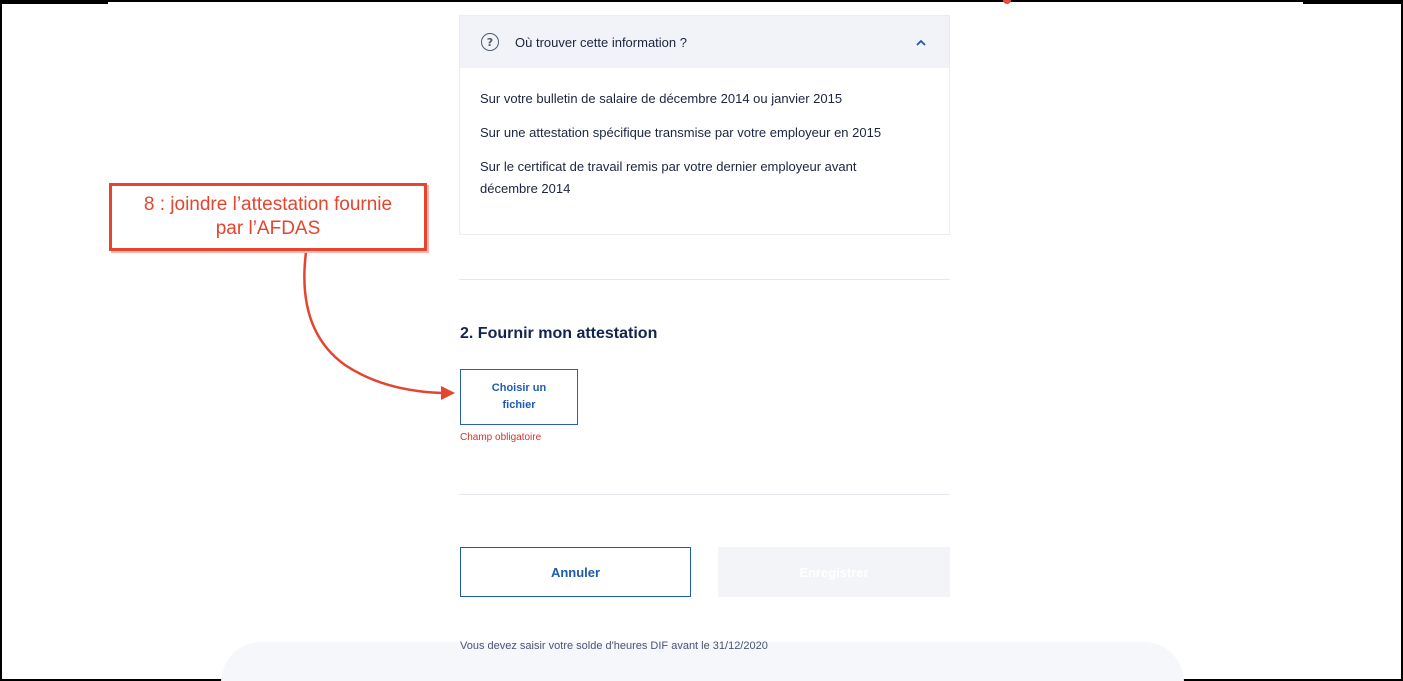 This screenshot has height=681, width=1403. What do you see at coordinates (490, 42) in the screenshot?
I see `question-circle-icon: ?` at bounding box center [490, 42].